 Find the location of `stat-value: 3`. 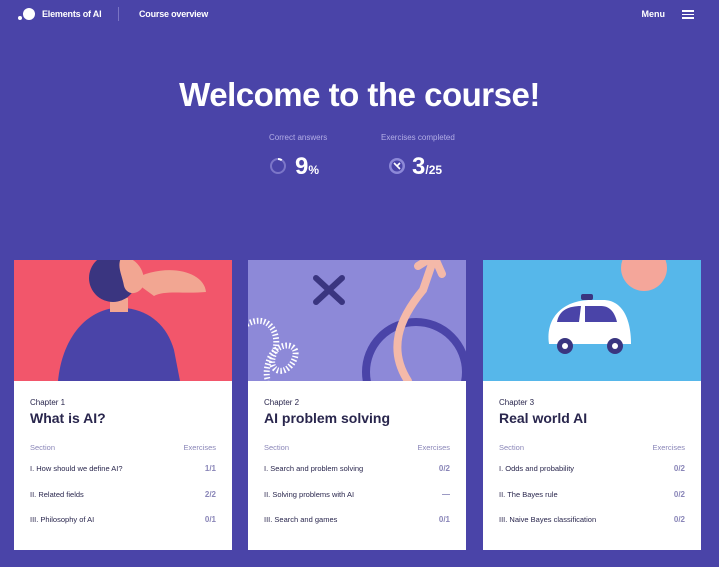

stat-value: 3 is located at coordinates (419, 166).